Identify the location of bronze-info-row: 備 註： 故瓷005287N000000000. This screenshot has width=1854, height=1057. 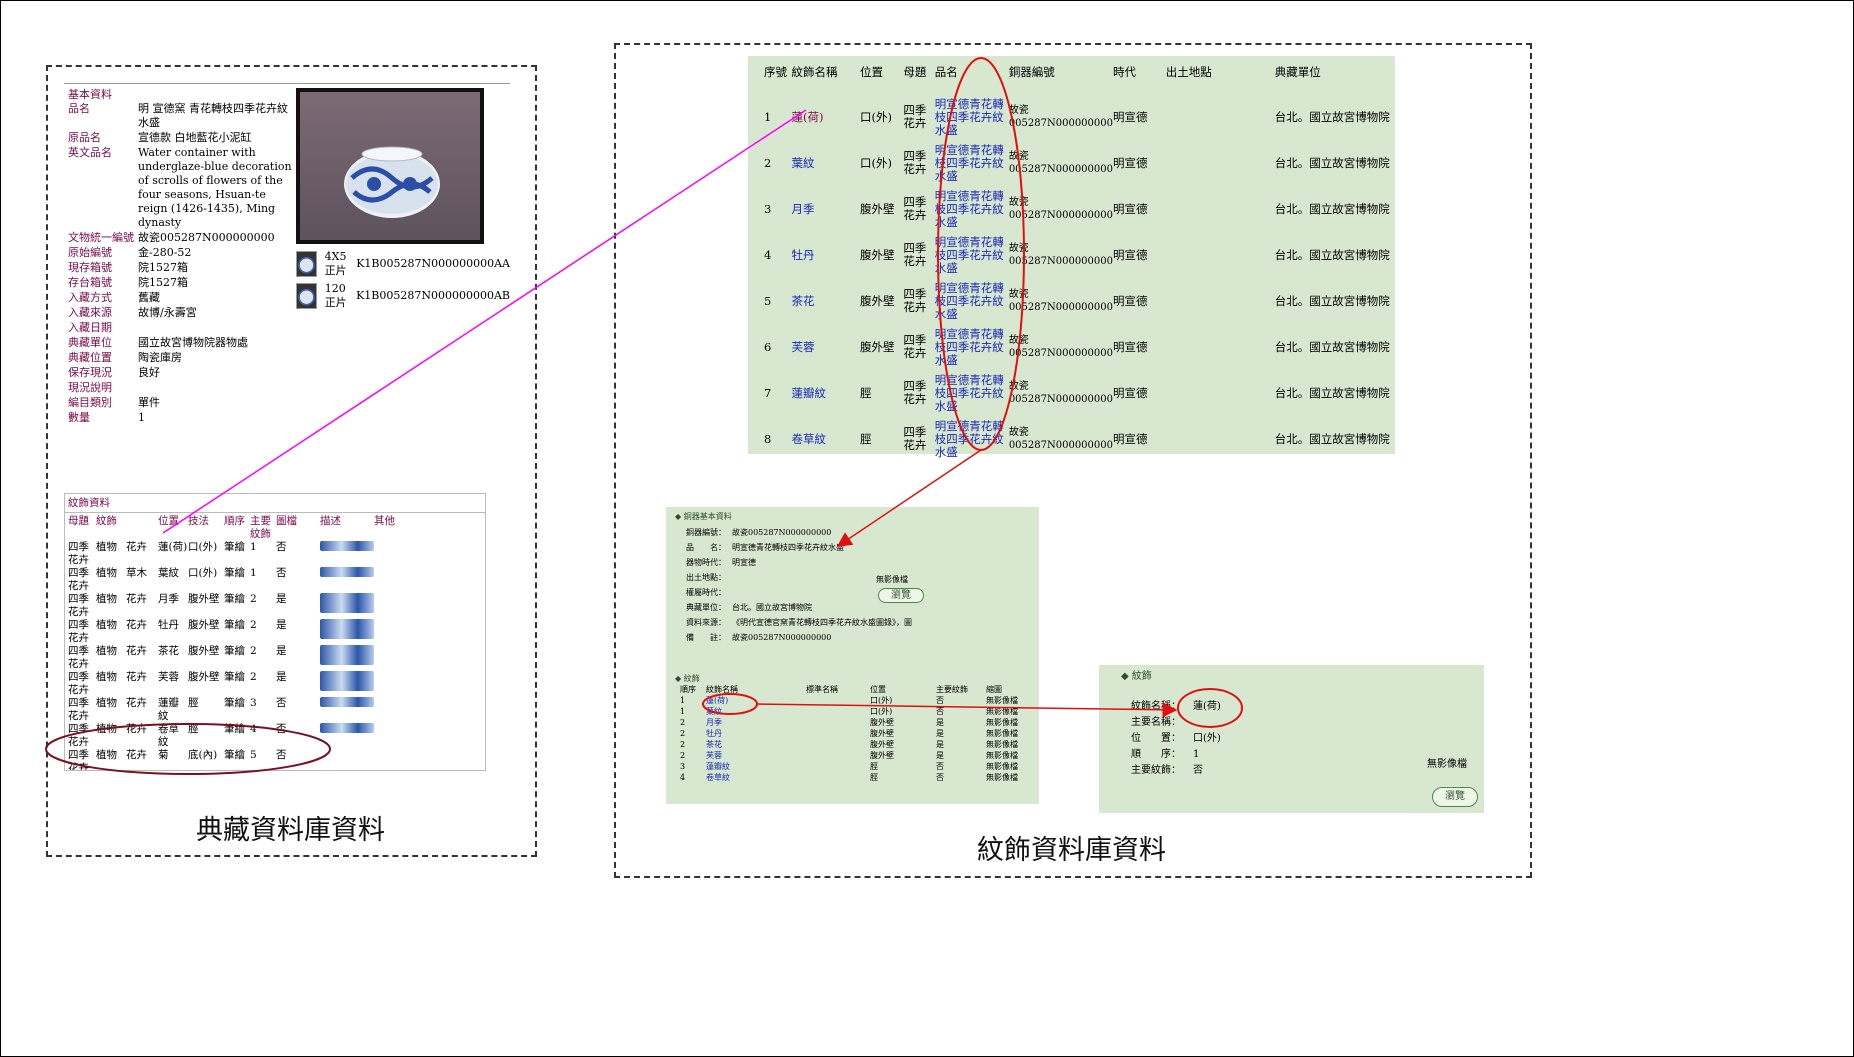
(801, 637).